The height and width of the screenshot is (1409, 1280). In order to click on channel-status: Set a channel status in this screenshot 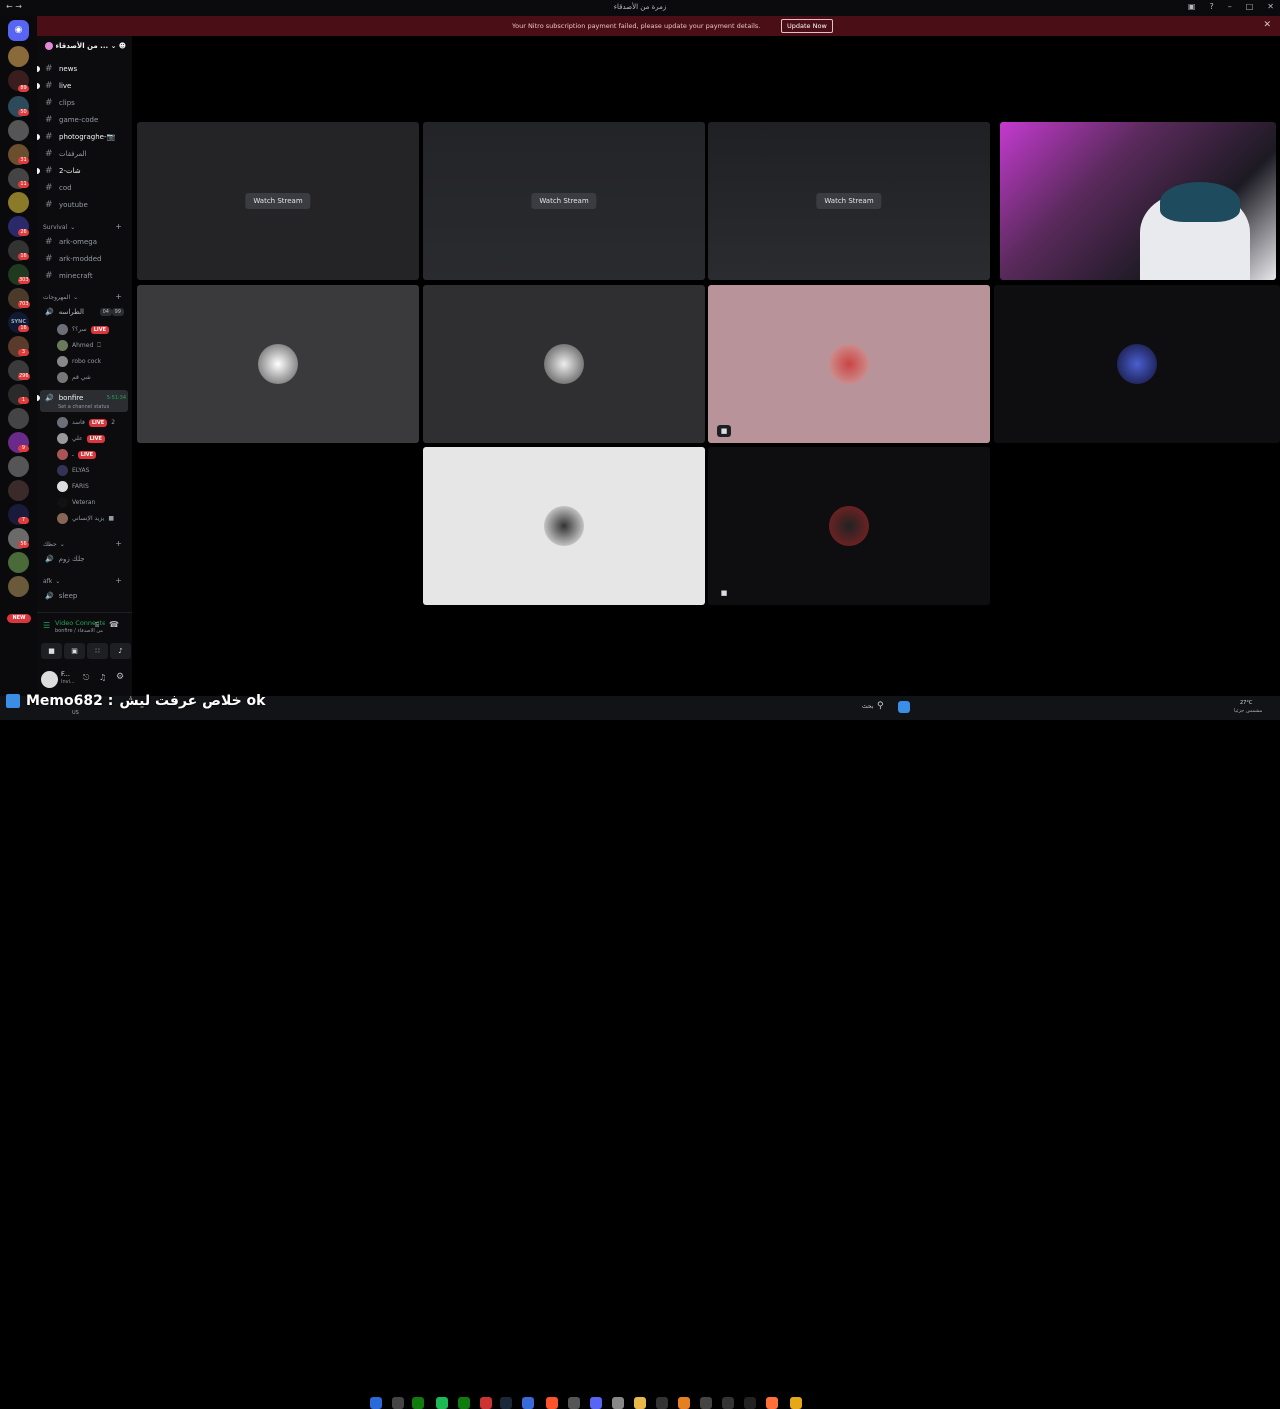, I will do `click(83, 407)`.